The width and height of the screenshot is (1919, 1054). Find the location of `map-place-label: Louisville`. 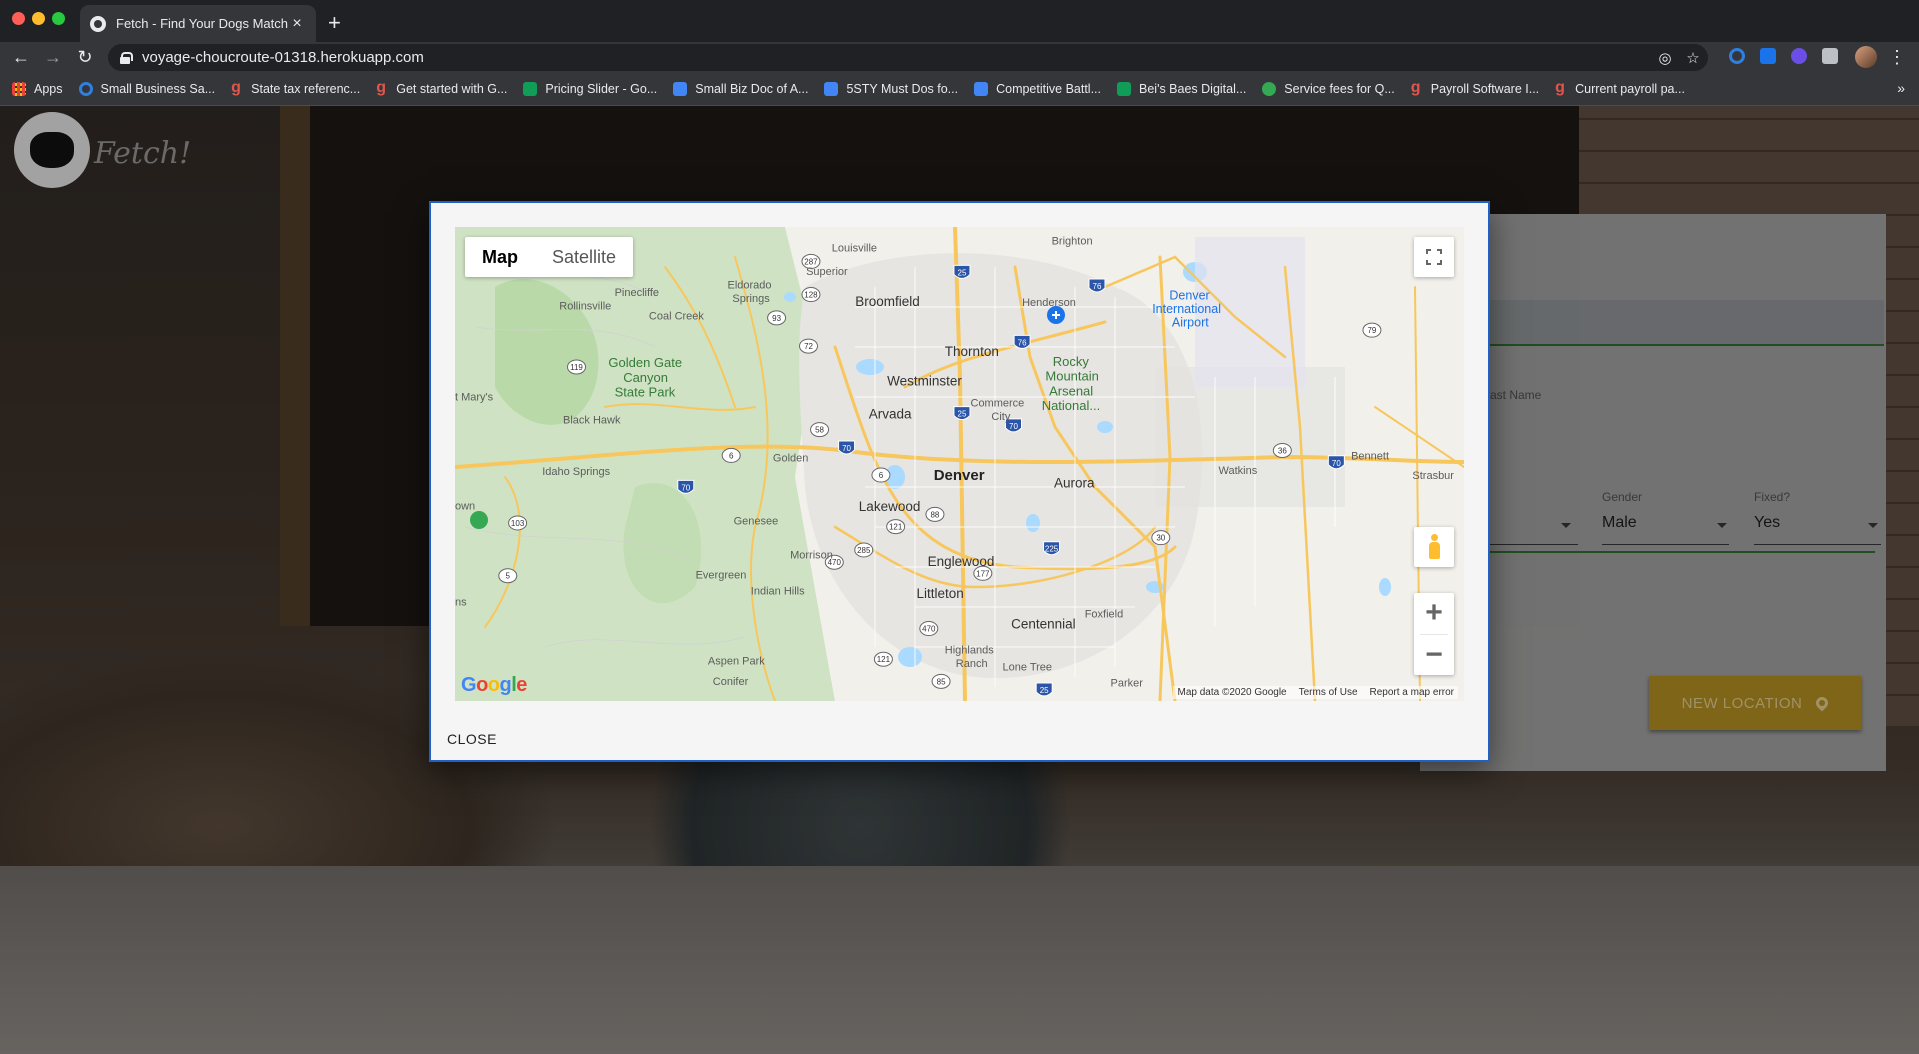

map-place-label: Louisville is located at coordinates (854, 249).